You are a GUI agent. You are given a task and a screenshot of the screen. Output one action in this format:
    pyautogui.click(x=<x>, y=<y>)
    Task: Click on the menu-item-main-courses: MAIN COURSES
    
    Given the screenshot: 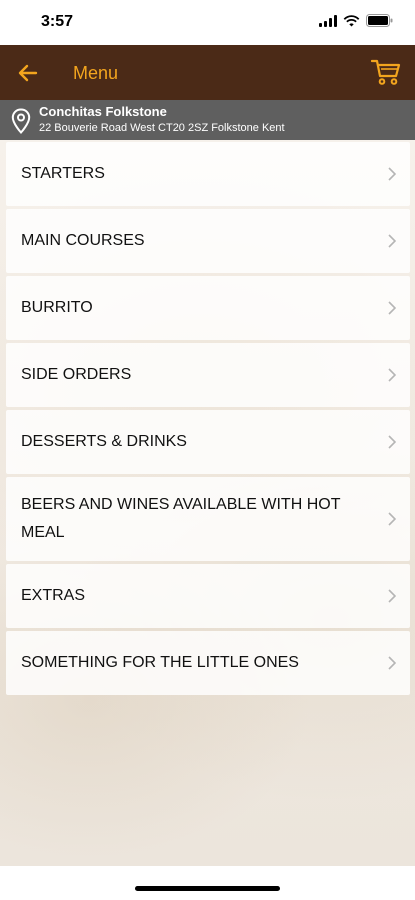 What is the action you would take?
    pyautogui.click(x=208, y=241)
    